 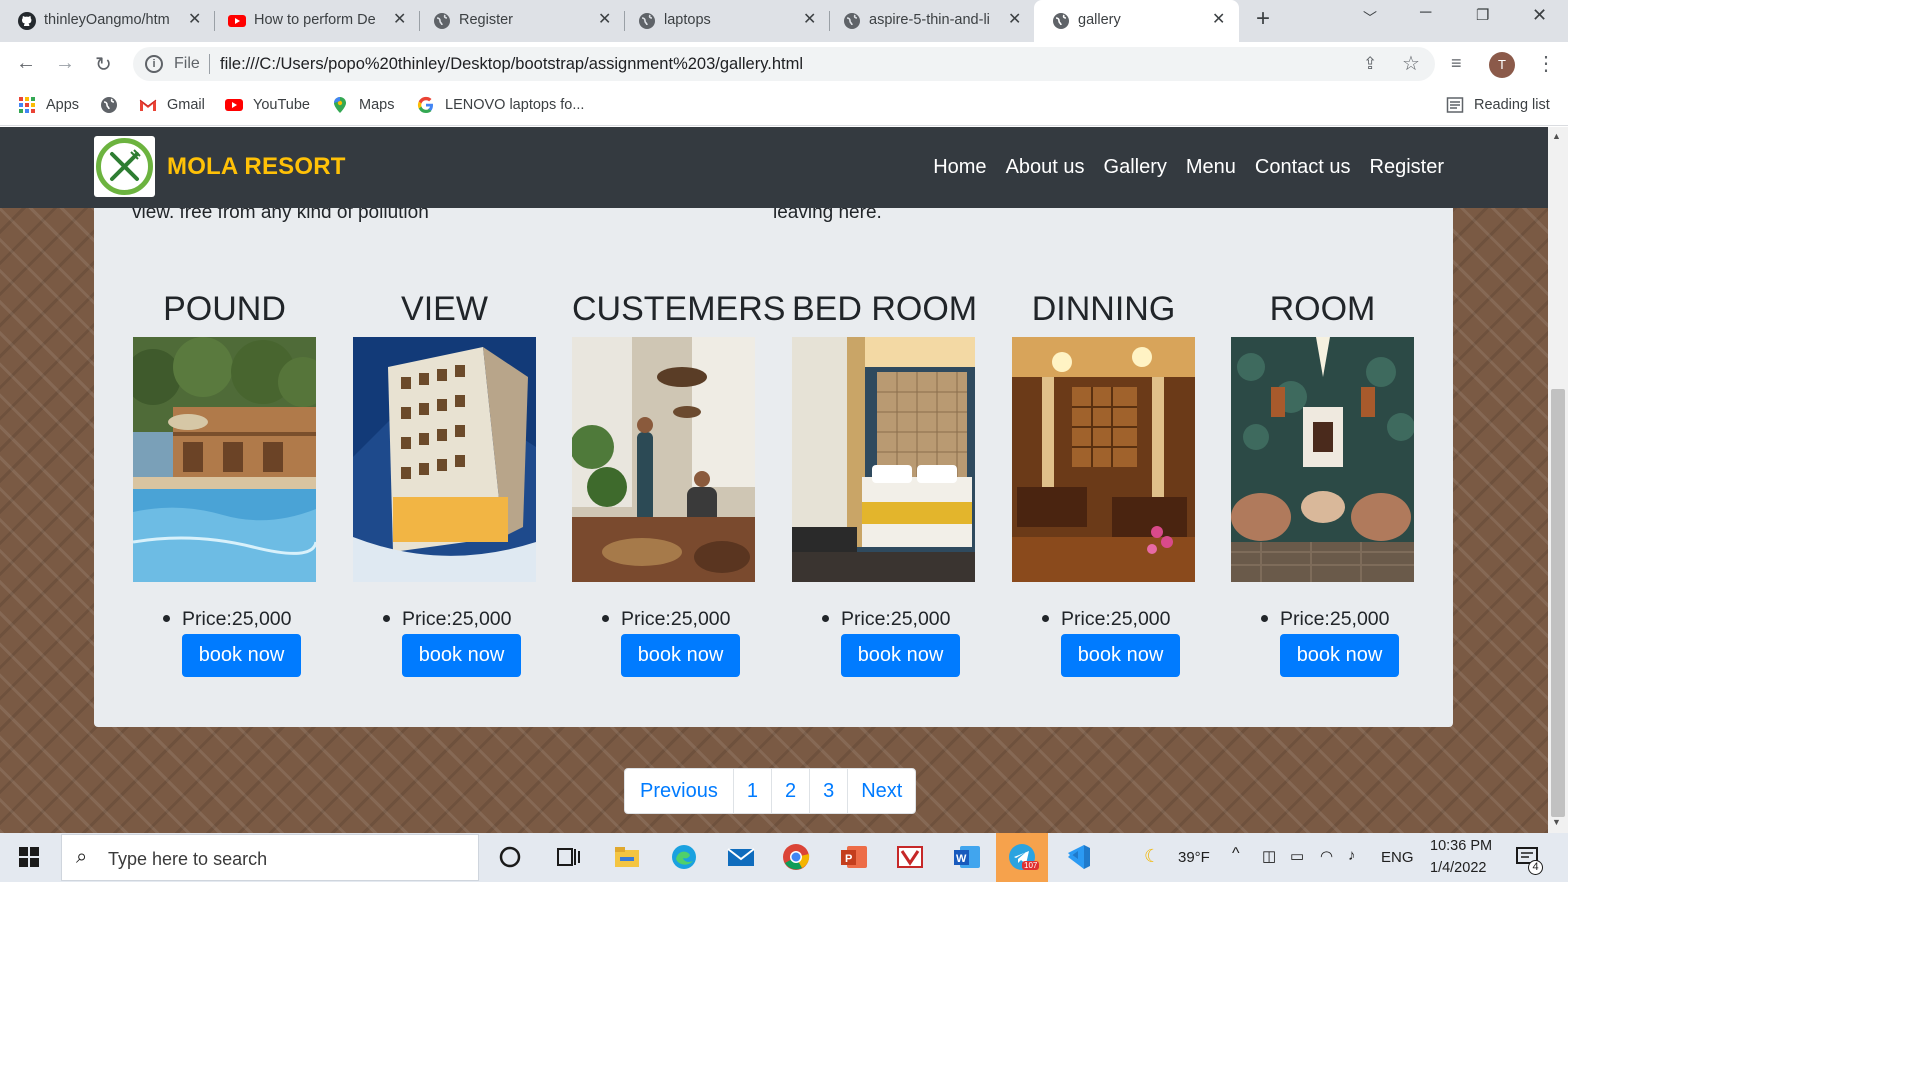 What do you see at coordinates (1539, 15) in the screenshot?
I see `window-close-icon: ✕` at bounding box center [1539, 15].